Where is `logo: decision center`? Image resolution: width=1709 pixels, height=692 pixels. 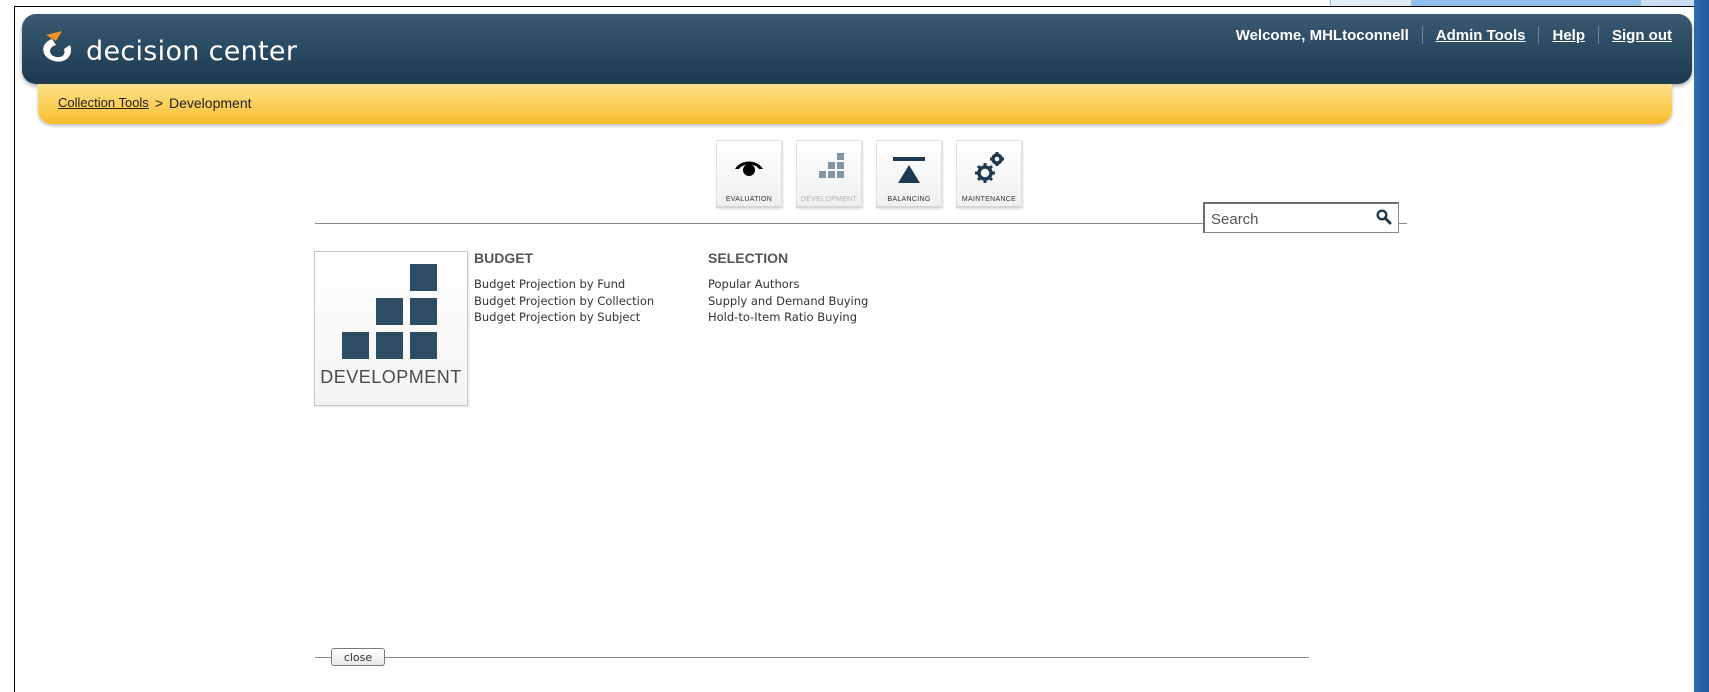
logo: decision center is located at coordinates (166, 48).